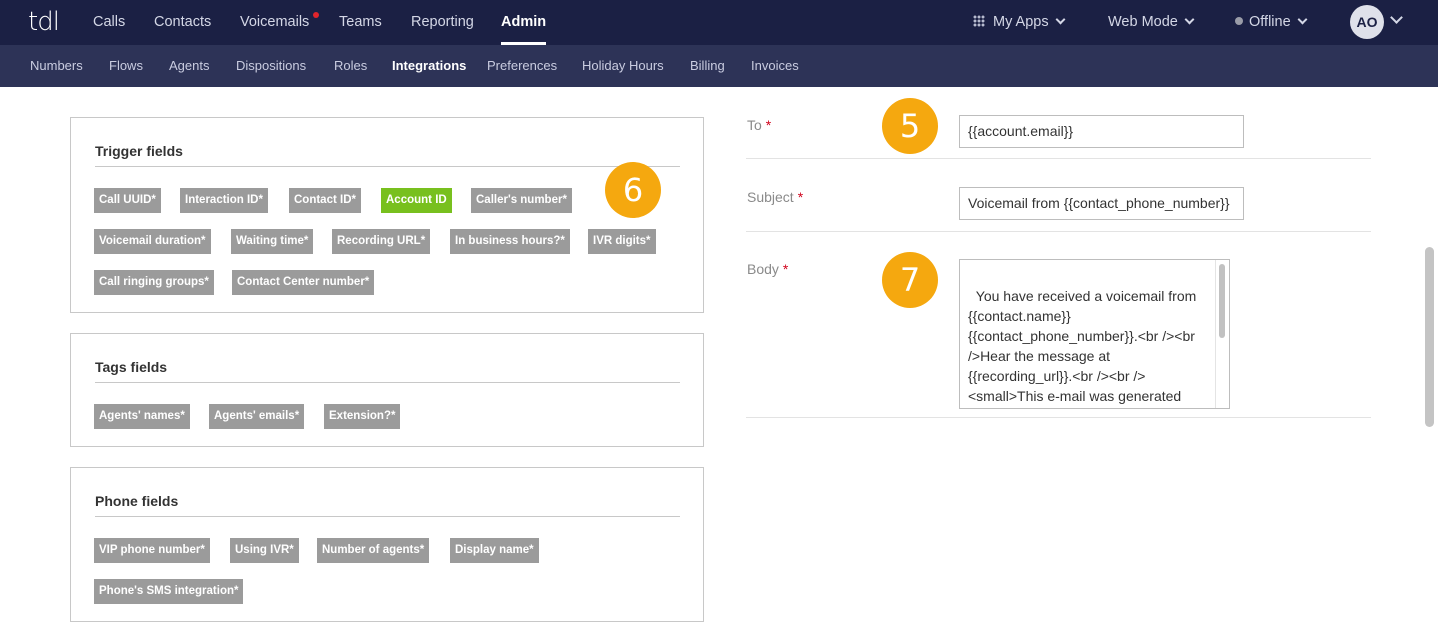 The height and width of the screenshot is (638, 1438). Describe the element at coordinates (142, 416) in the screenshot. I see `tag-agents-names: Agents' names*` at that location.